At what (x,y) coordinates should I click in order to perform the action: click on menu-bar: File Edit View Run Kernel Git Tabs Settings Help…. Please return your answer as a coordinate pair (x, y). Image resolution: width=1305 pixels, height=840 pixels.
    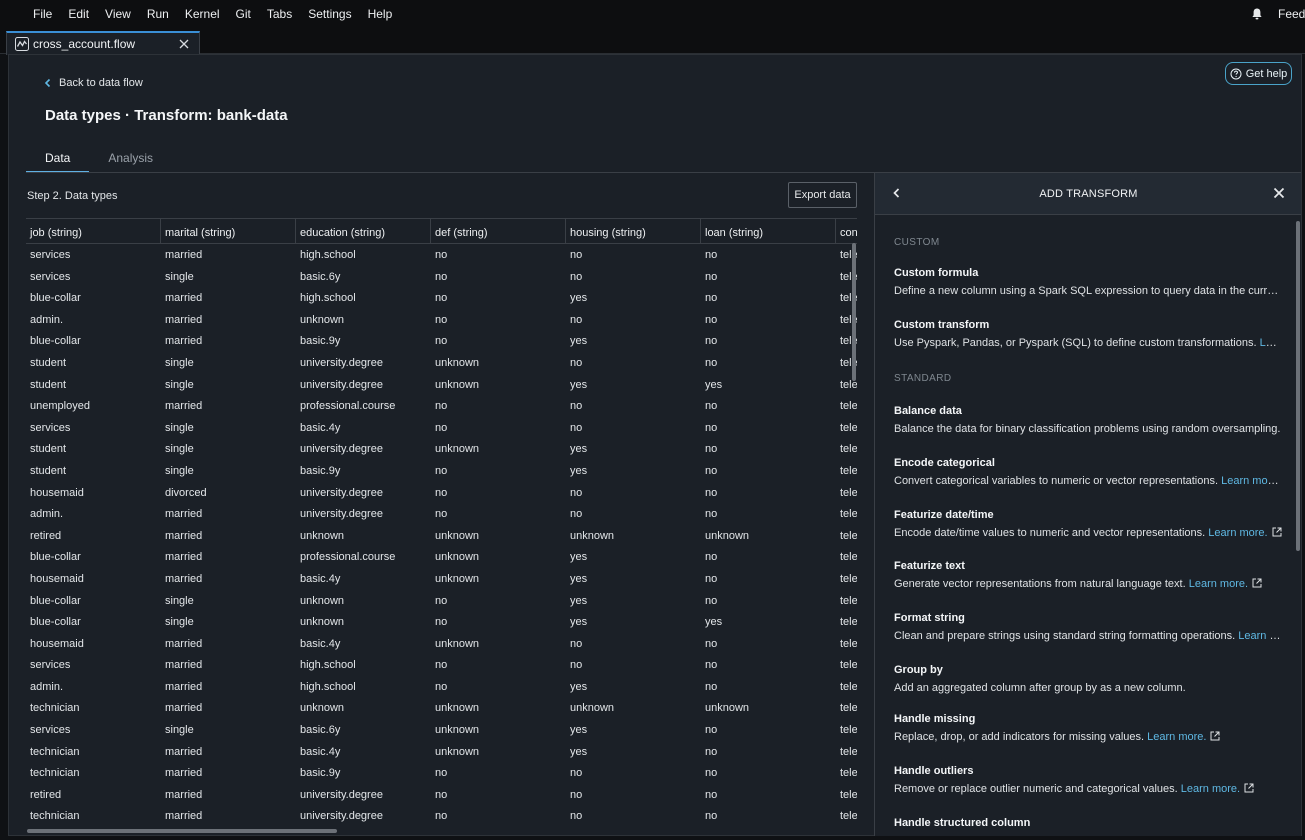
    Looking at the image, I should click on (652, 13).